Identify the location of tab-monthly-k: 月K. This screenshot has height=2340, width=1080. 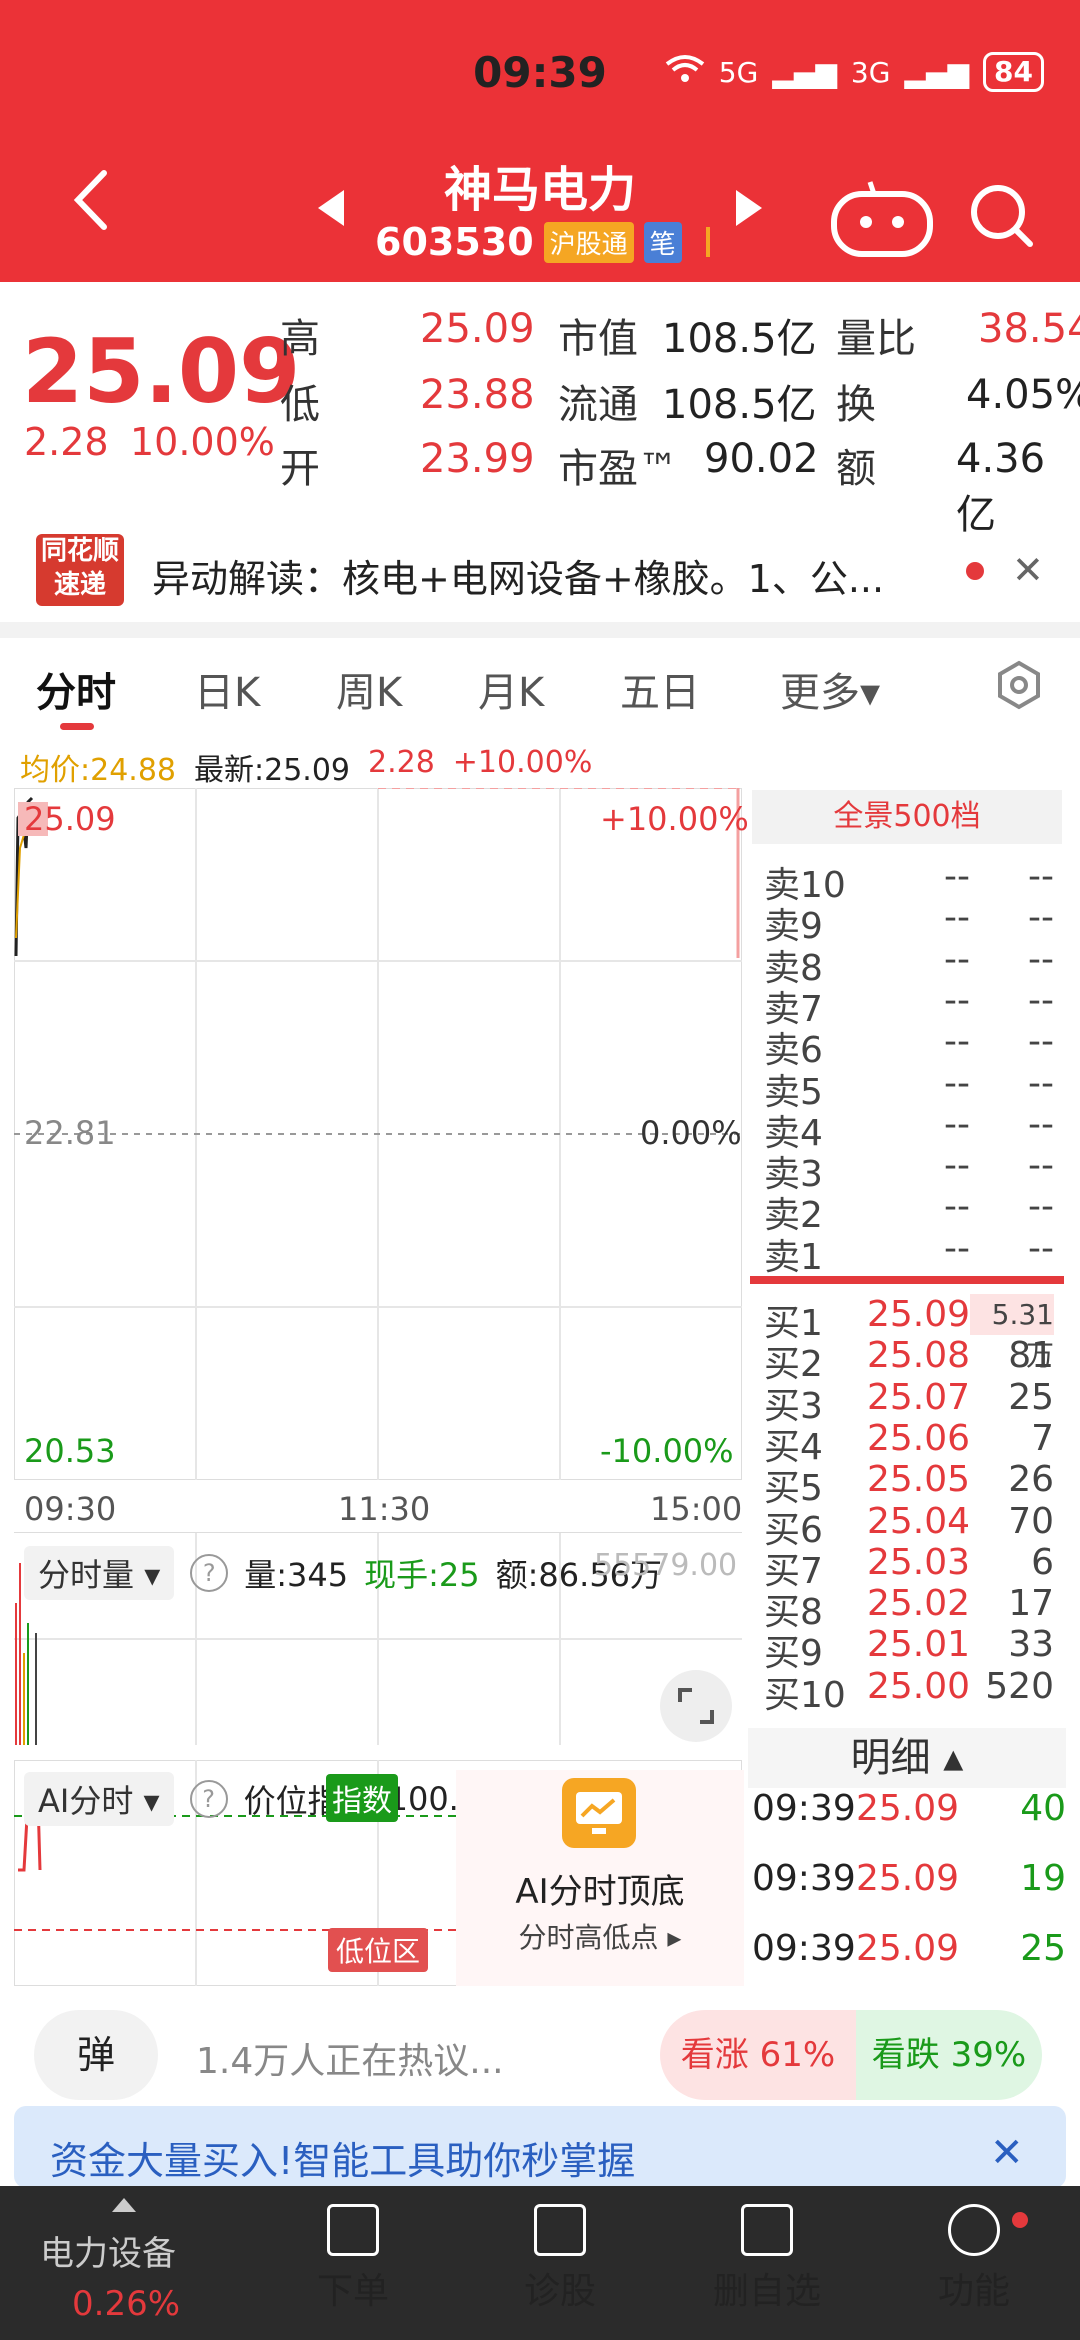
(511, 689).